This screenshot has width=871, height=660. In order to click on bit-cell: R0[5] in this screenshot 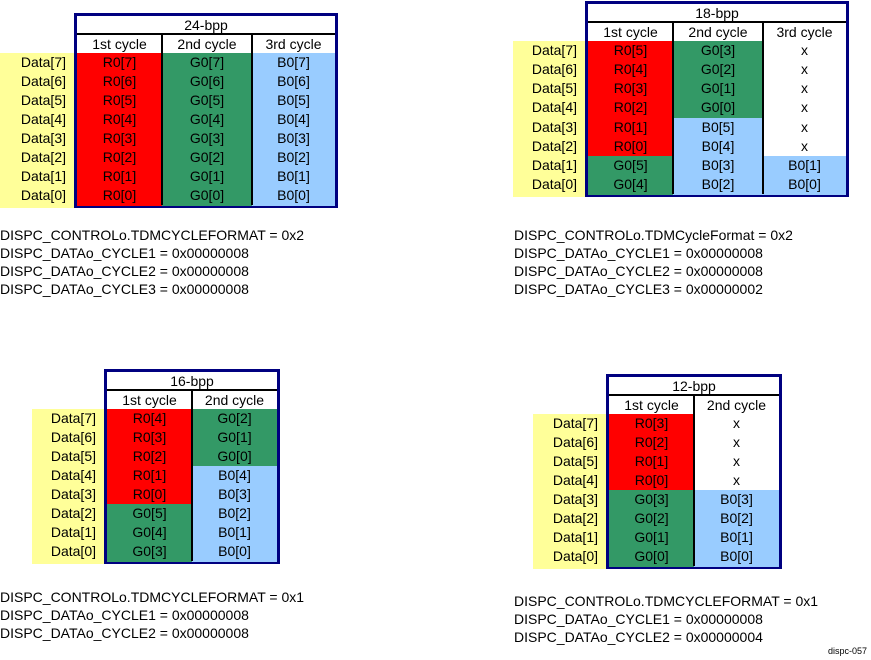, I will do `click(630, 51)`.